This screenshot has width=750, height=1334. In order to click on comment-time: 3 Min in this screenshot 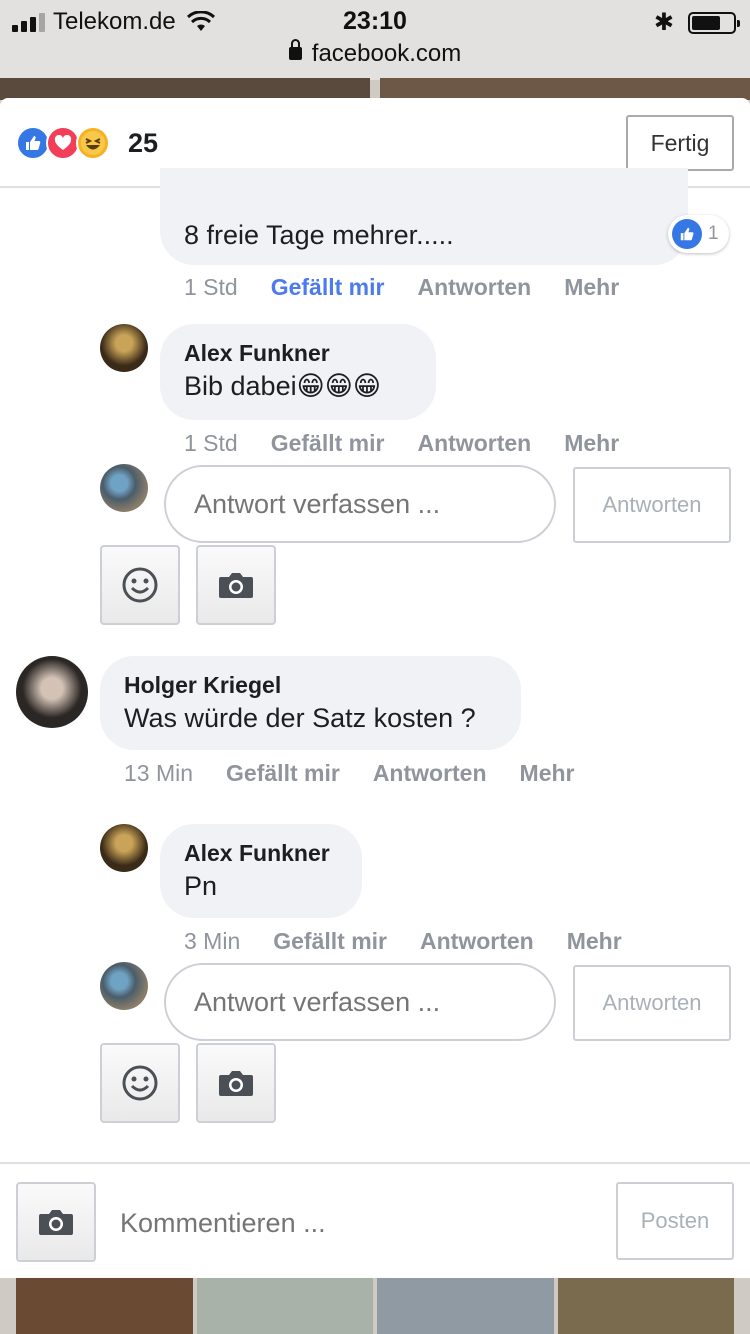, I will do `click(212, 941)`.